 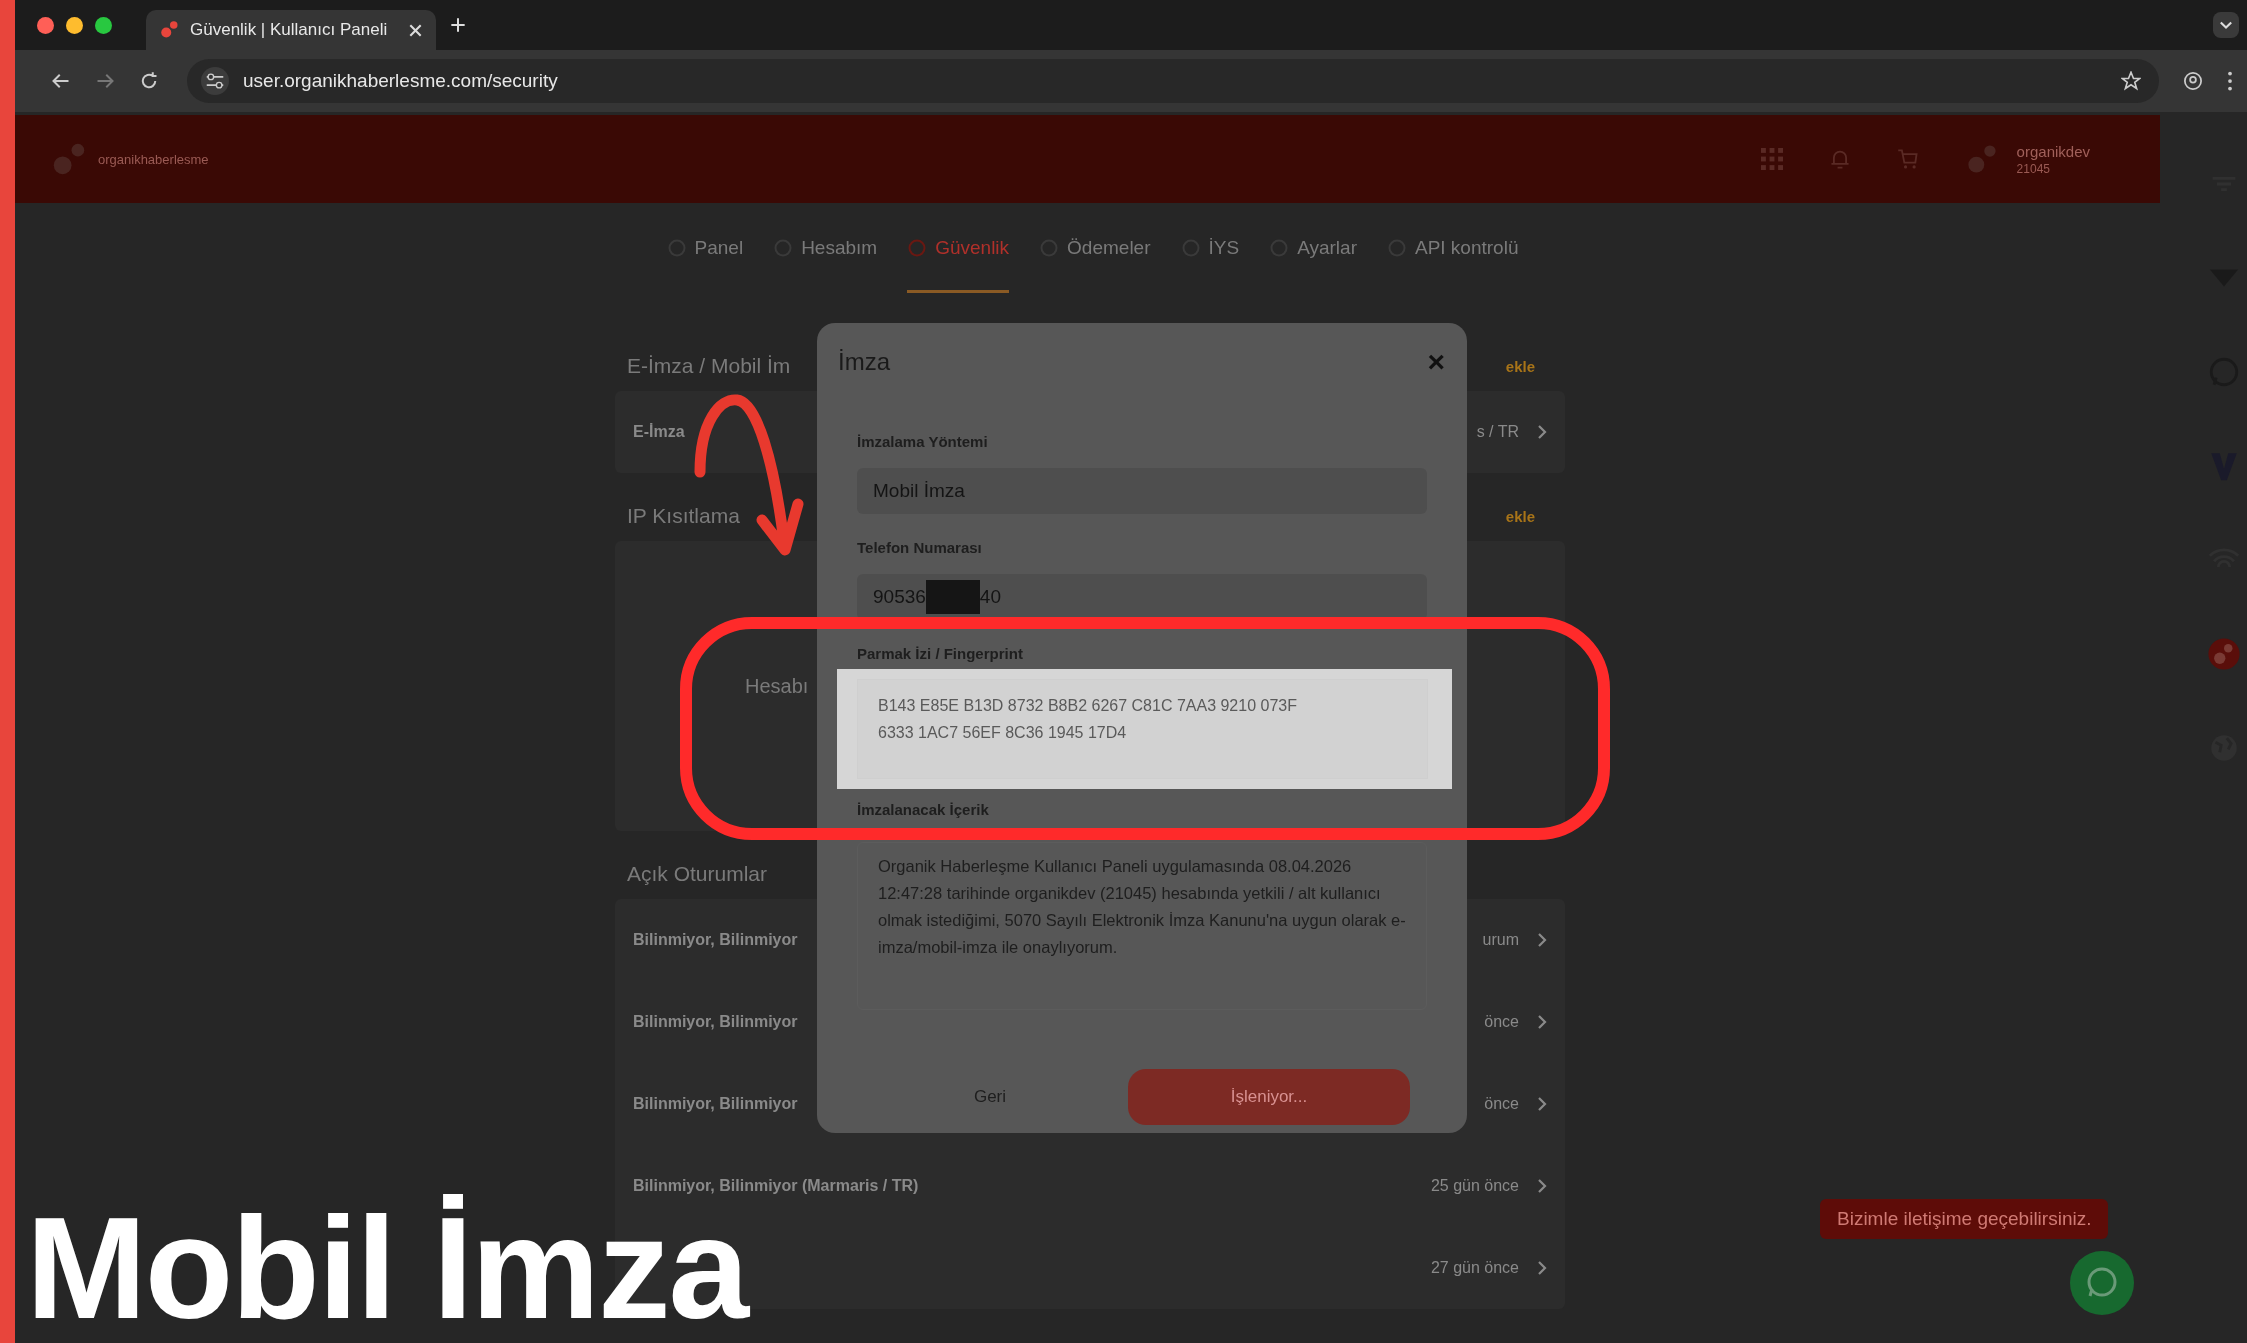 I want to click on field-label: İmzalama Yöntemi, so click(x=923, y=442).